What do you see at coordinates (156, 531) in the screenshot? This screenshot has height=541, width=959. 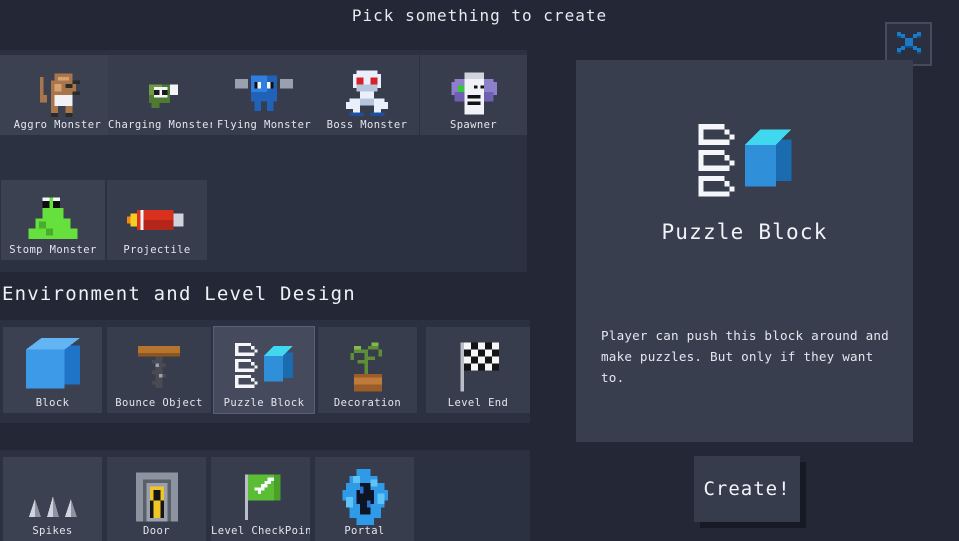 I see `tile-label: Door` at bounding box center [156, 531].